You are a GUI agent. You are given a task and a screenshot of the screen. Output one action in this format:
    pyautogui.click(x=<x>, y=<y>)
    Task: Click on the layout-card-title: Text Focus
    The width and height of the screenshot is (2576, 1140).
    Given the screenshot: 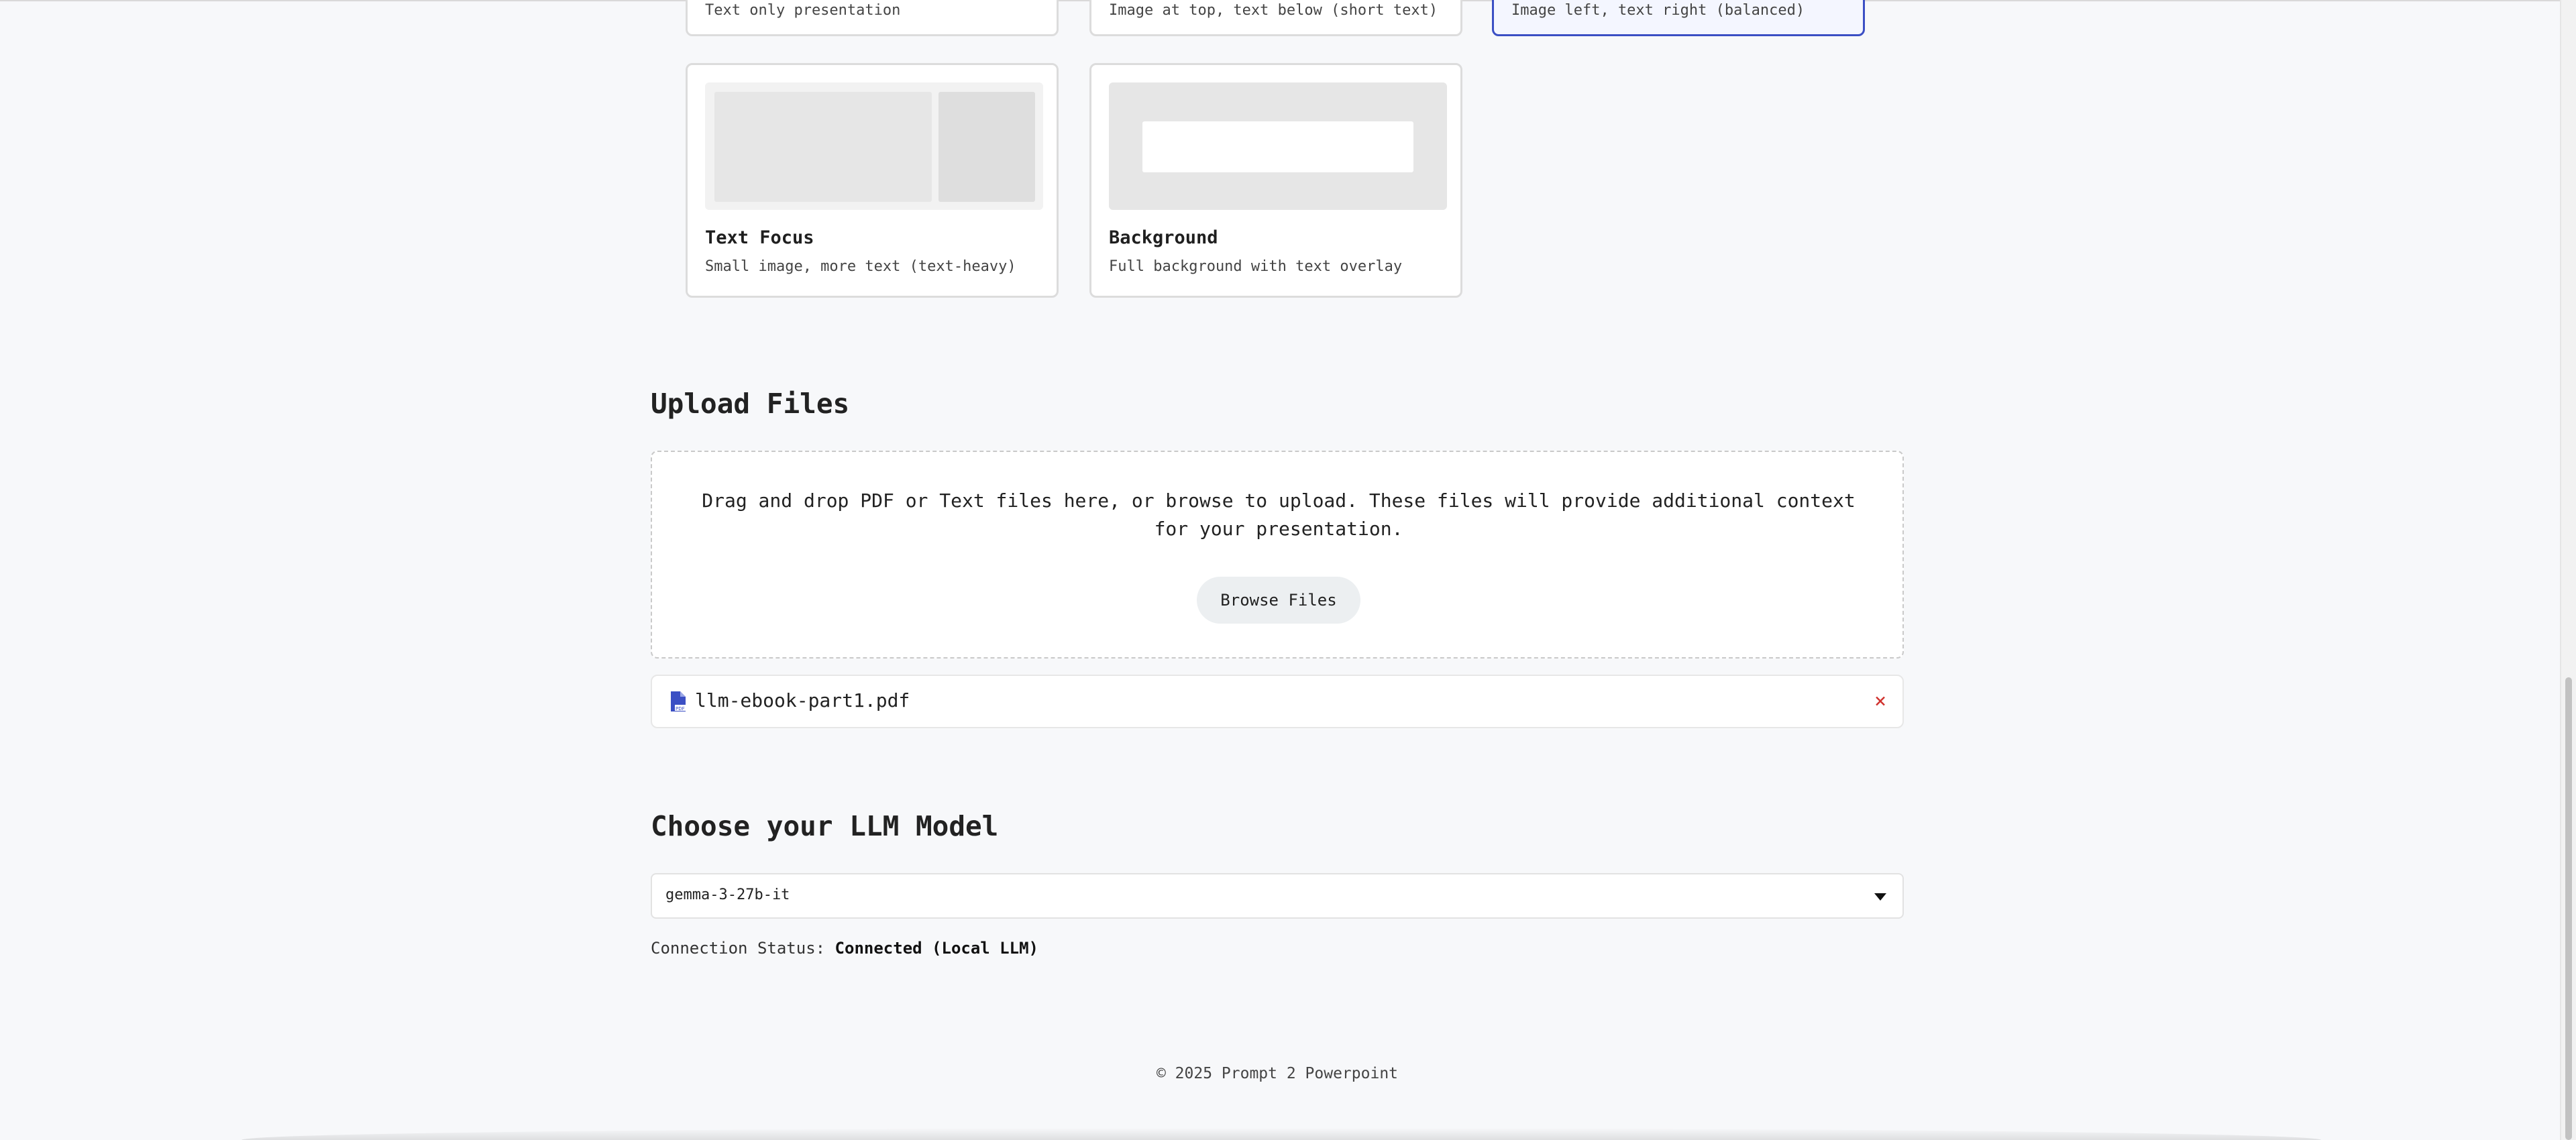 What is the action you would take?
    pyautogui.click(x=759, y=237)
    